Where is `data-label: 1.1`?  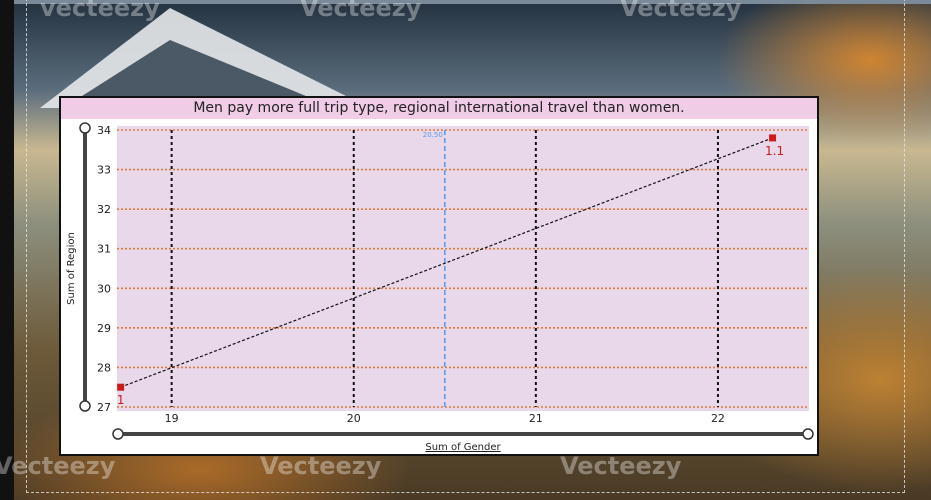
data-label: 1.1 is located at coordinates (774, 151).